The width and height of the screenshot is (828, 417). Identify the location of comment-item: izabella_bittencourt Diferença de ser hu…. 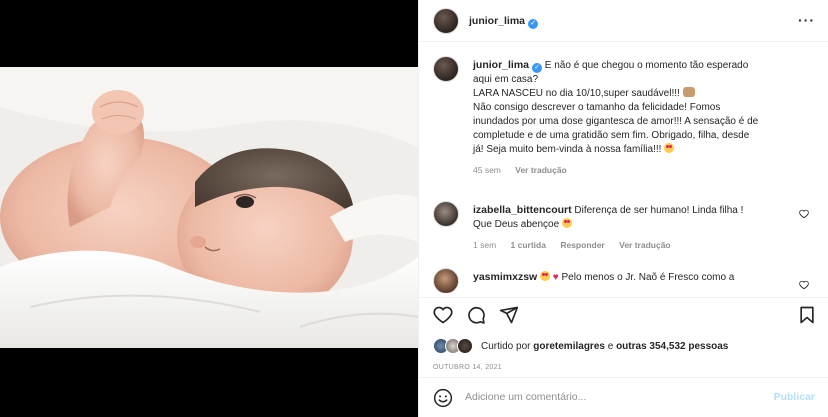
(623, 231).